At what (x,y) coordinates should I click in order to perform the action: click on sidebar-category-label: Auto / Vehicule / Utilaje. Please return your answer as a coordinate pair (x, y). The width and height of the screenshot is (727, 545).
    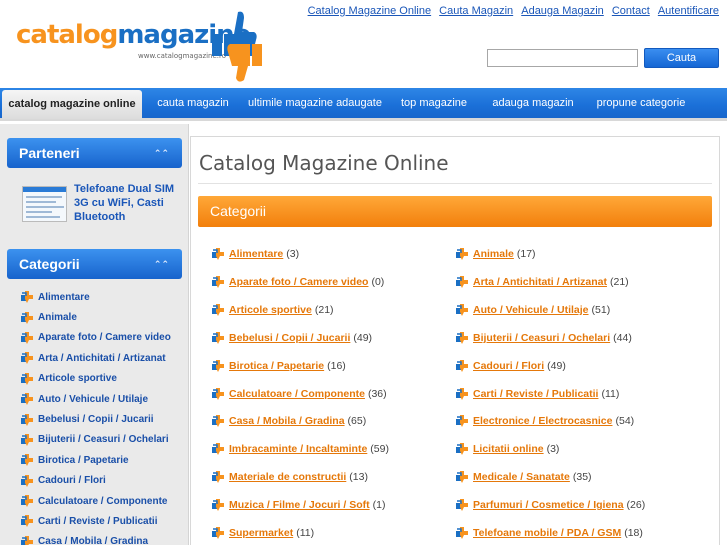
    Looking at the image, I should click on (93, 399).